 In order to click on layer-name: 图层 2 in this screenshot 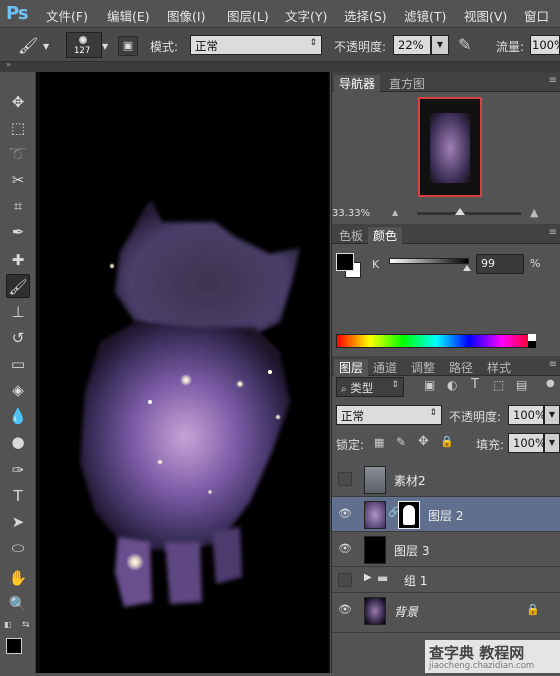, I will do `click(445, 515)`.